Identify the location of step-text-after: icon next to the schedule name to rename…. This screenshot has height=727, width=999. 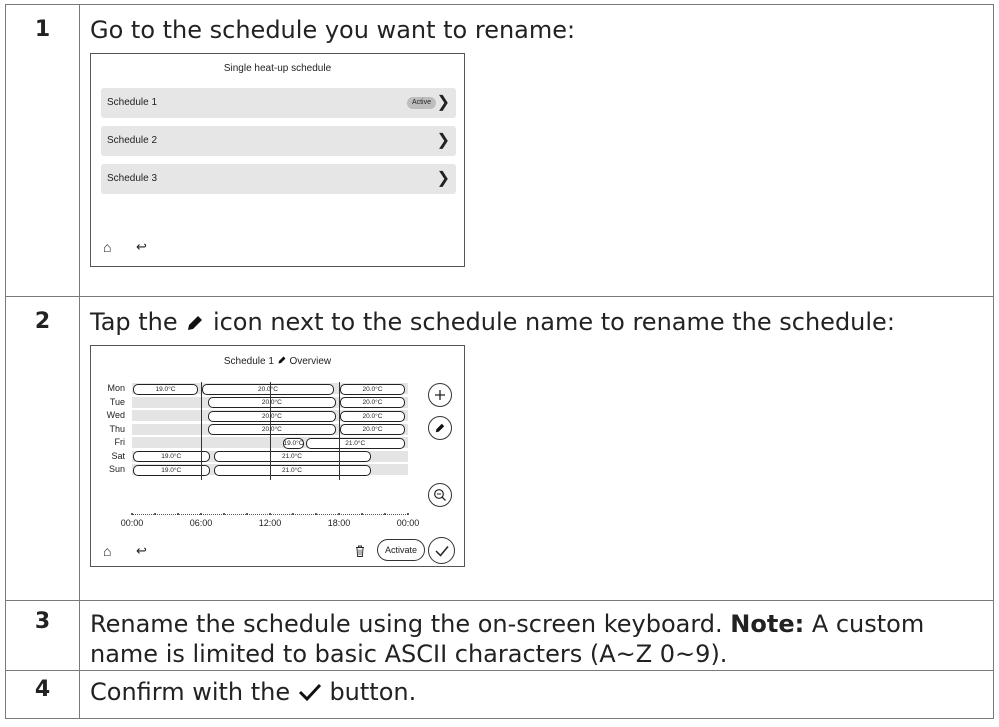
(553, 322).